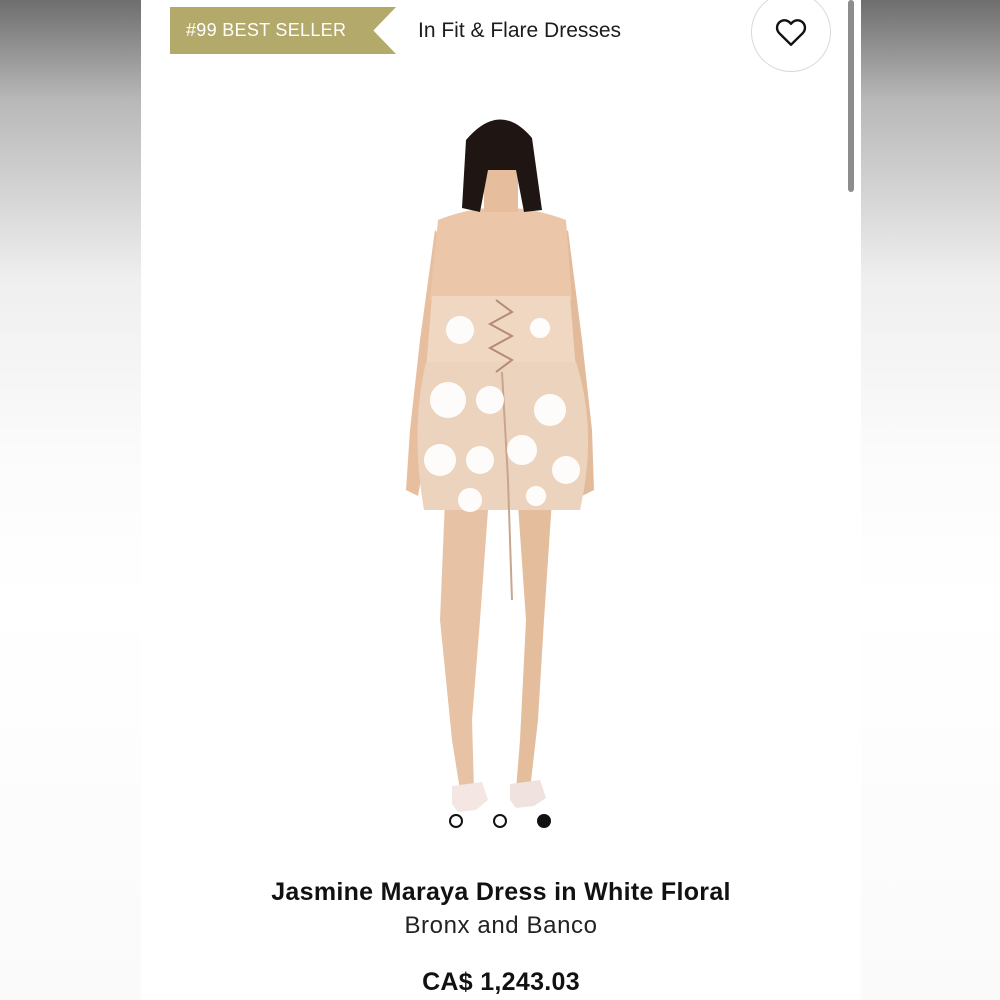 Image resolution: width=1000 pixels, height=1000 pixels. What do you see at coordinates (500, 465) in the screenshot?
I see `model-back-view-illustration` at bounding box center [500, 465].